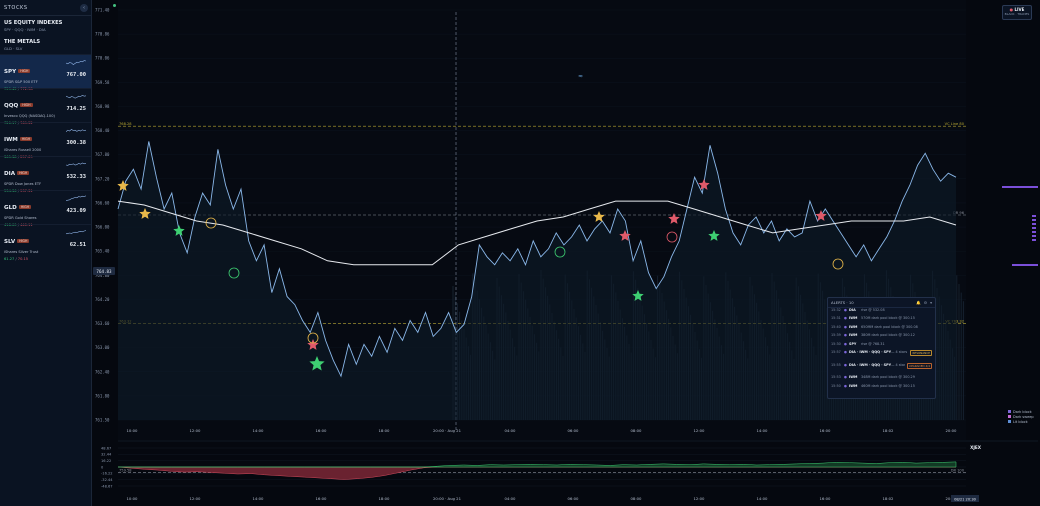  Describe the element at coordinates (1009, 411) in the screenshot. I see `legend-swatch` at that location.